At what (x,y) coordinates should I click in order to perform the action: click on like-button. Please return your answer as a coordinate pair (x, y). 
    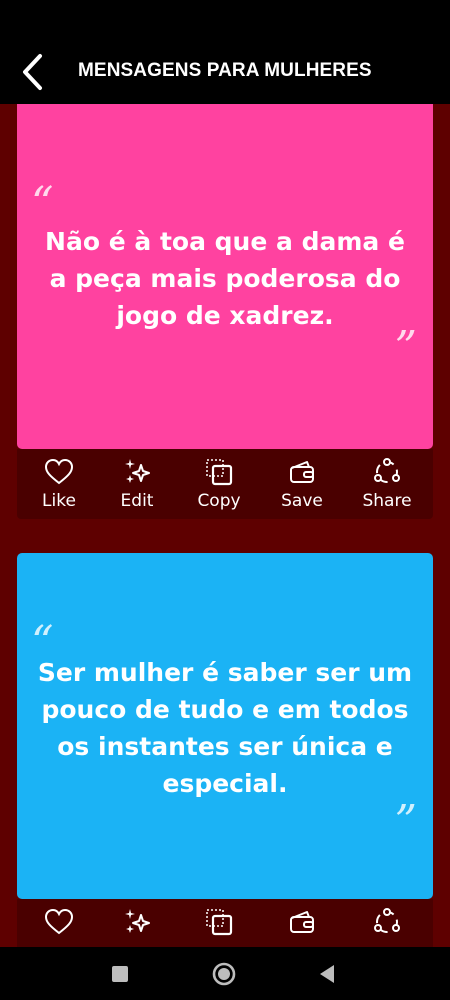
    Looking at the image, I should click on (59, 923).